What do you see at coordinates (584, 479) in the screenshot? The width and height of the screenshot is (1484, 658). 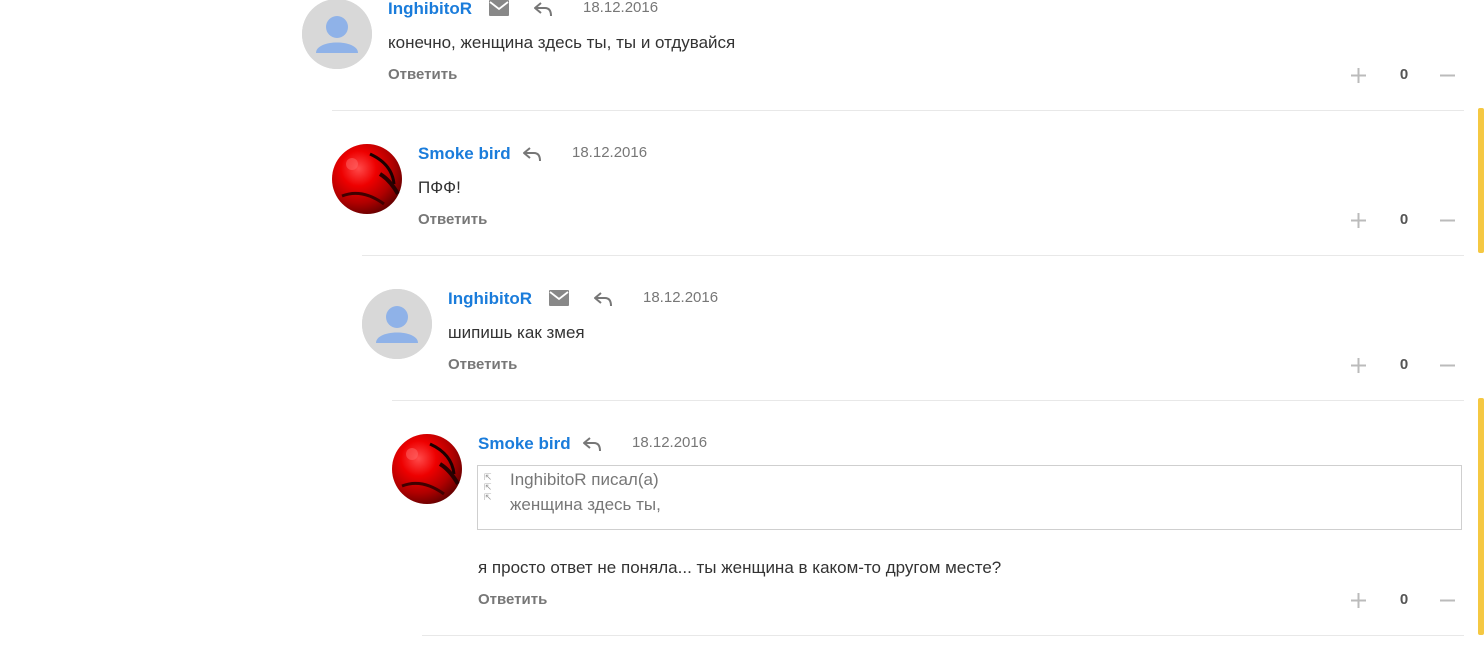 I see `quote-author: InghibitoR писал(а)` at bounding box center [584, 479].